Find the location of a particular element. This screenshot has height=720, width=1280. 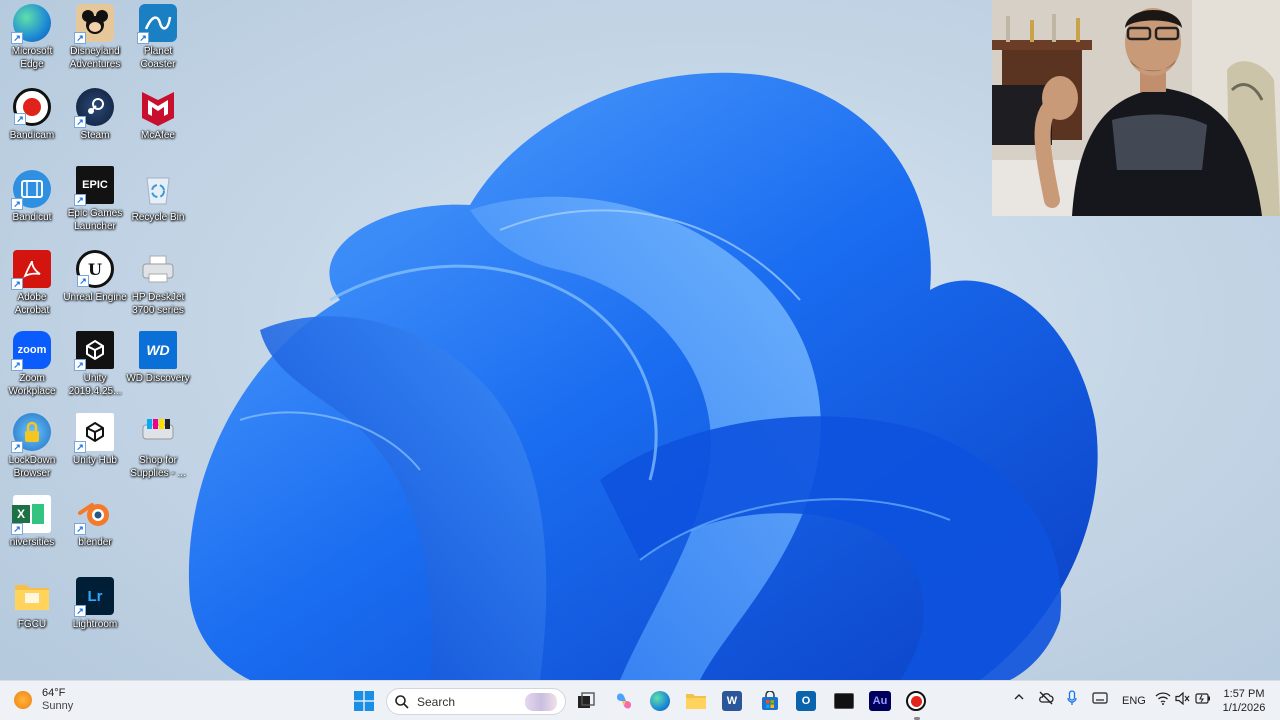

outlook-icon: O is located at coordinates (806, 701).